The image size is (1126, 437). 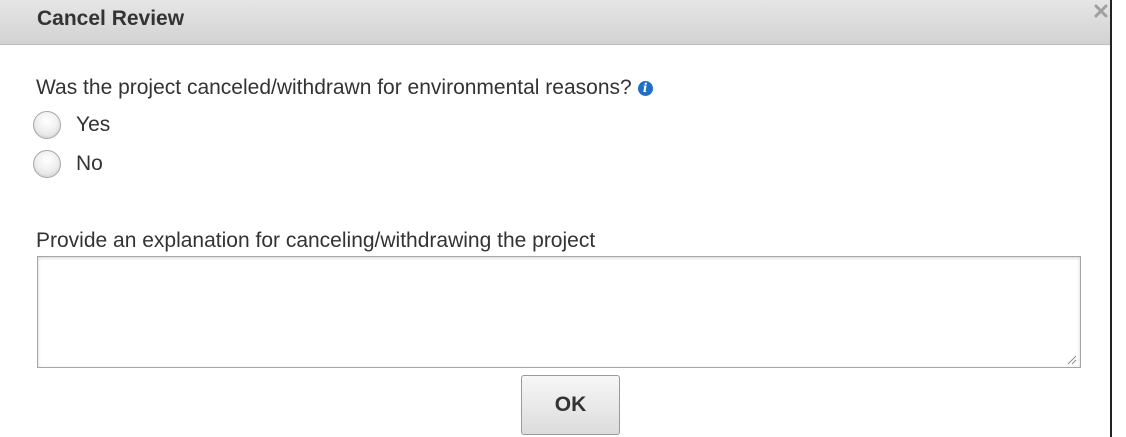 What do you see at coordinates (1071, 358) in the screenshot?
I see `resize-handle-icon` at bounding box center [1071, 358].